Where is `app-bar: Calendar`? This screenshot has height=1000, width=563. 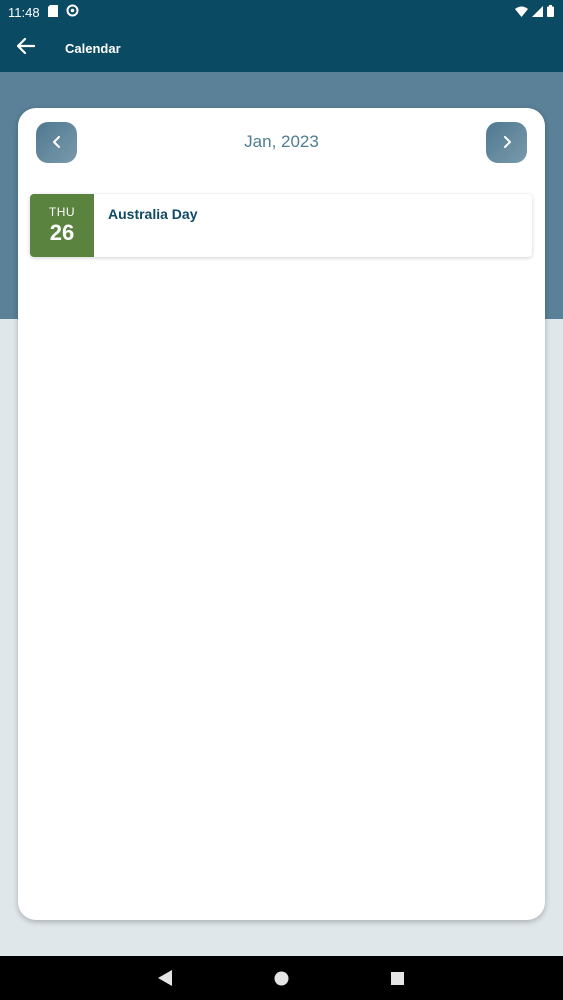
app-bar: Calendar is located at coordinates (281, 48).